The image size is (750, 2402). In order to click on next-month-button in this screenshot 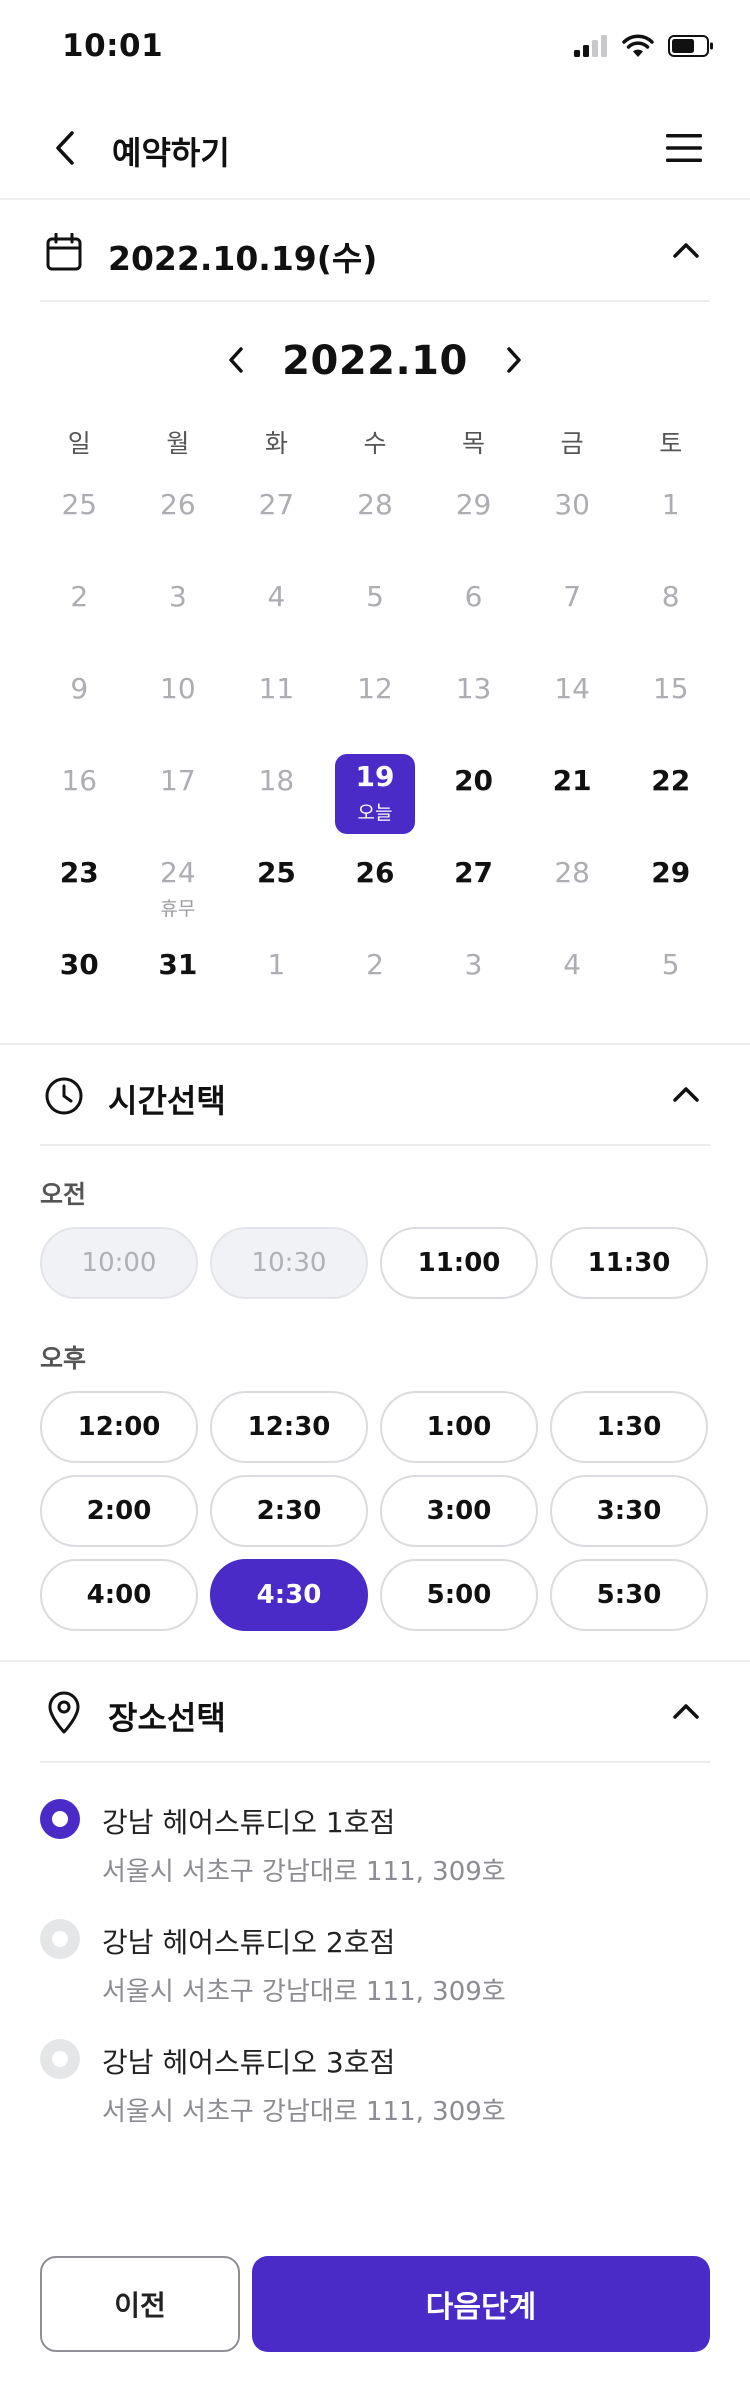, I will do `click(514, 362)`.